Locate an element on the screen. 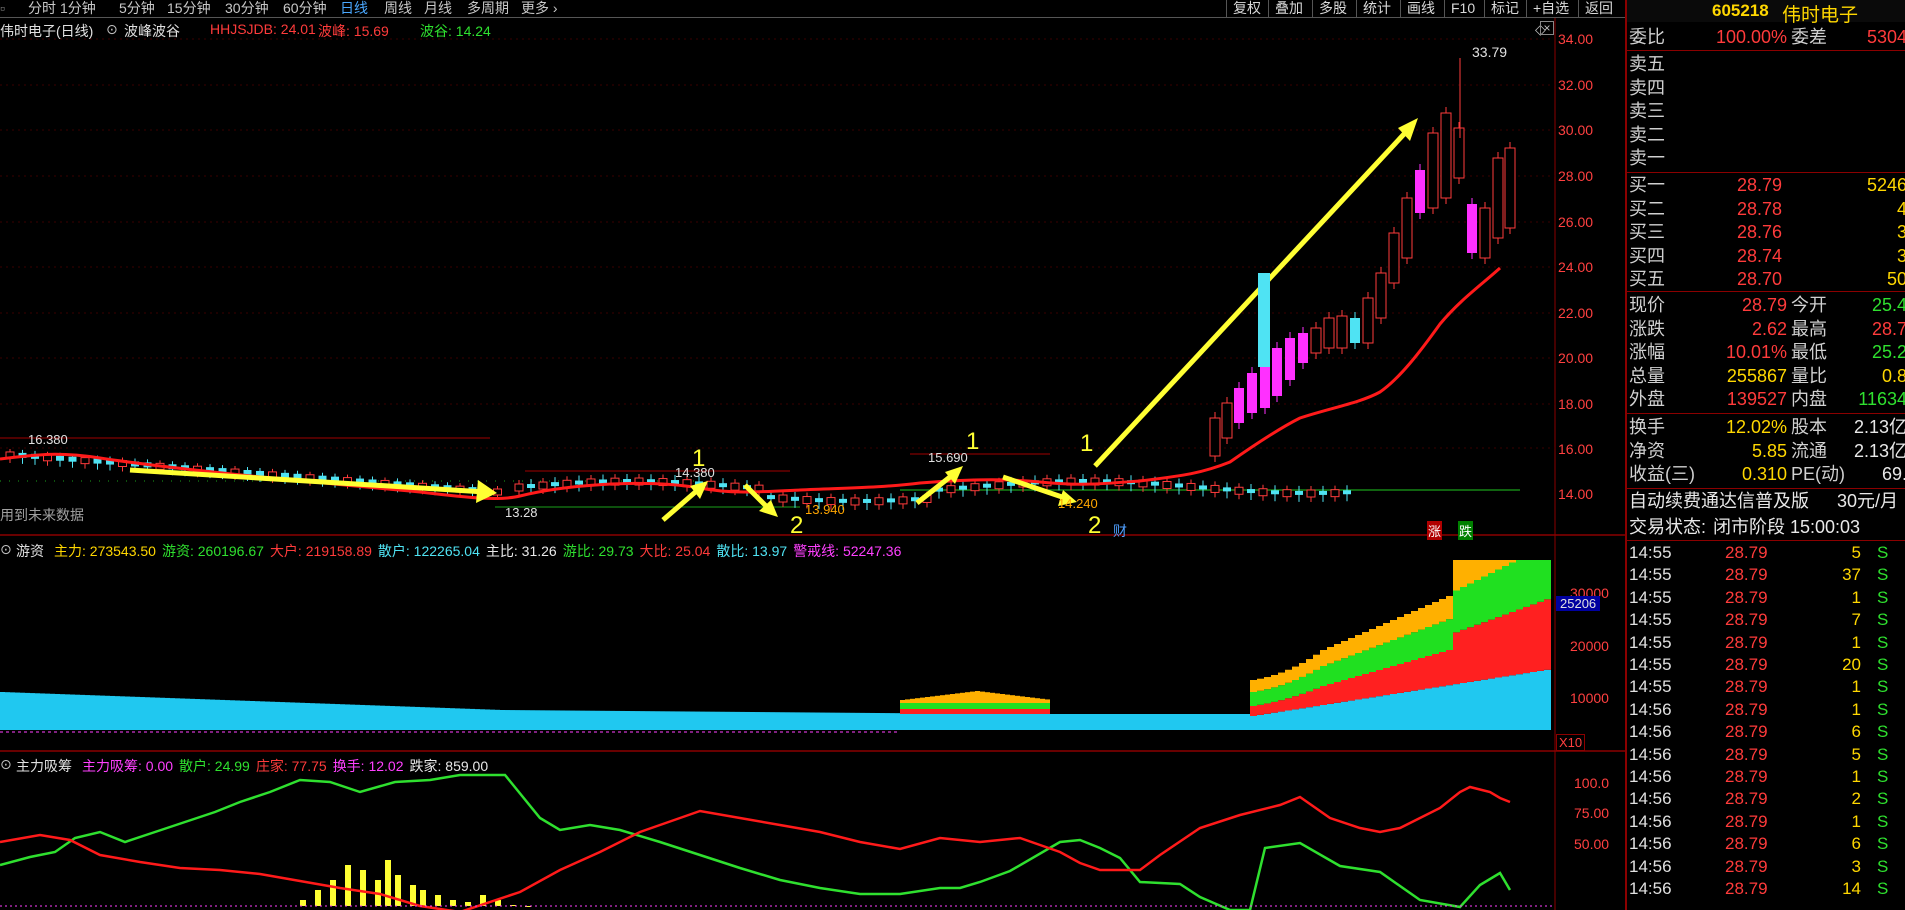 The width and height of the screenshot is (1905, 910). tab-period-60min: 60分钟 is located at coordinates (305, 8).